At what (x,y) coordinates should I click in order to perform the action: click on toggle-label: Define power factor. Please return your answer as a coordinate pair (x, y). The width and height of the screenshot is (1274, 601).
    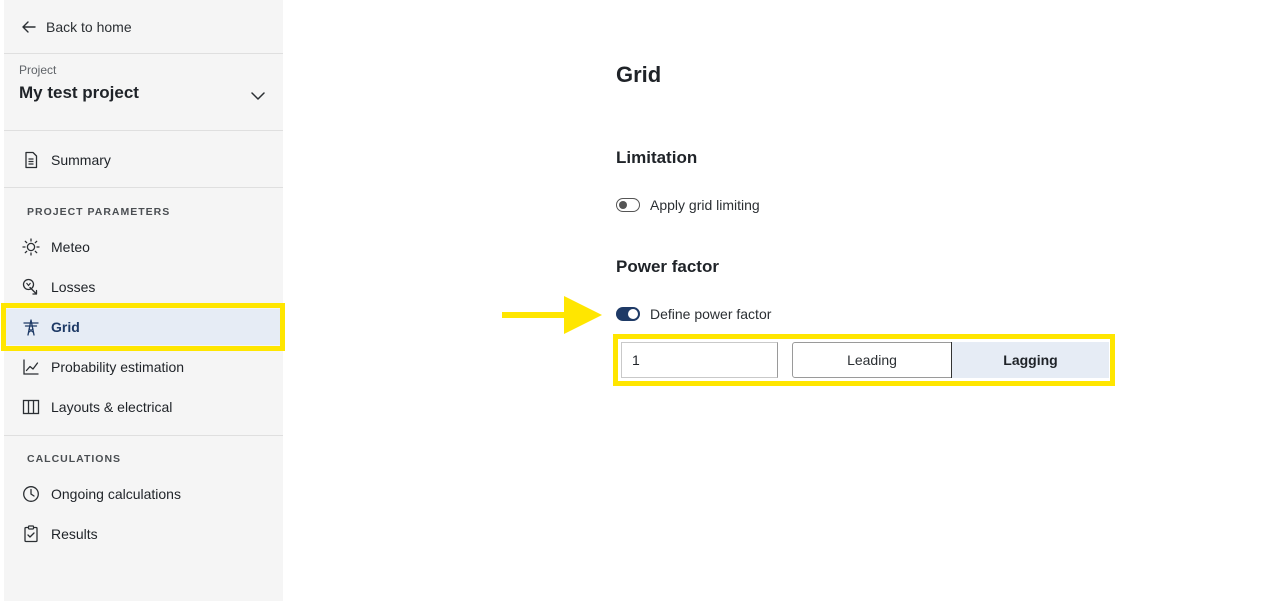
    Looking at the image, I should click on (711, 314).